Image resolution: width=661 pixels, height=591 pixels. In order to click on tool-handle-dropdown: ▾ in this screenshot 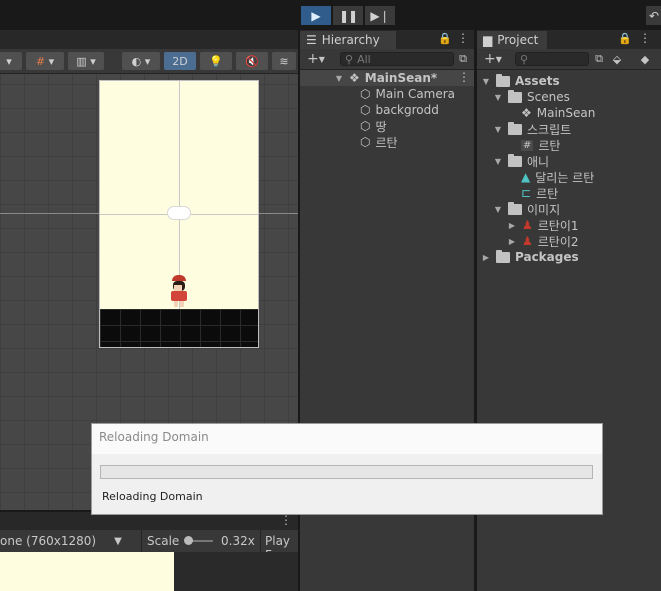, I will do `click(11, 61)`.